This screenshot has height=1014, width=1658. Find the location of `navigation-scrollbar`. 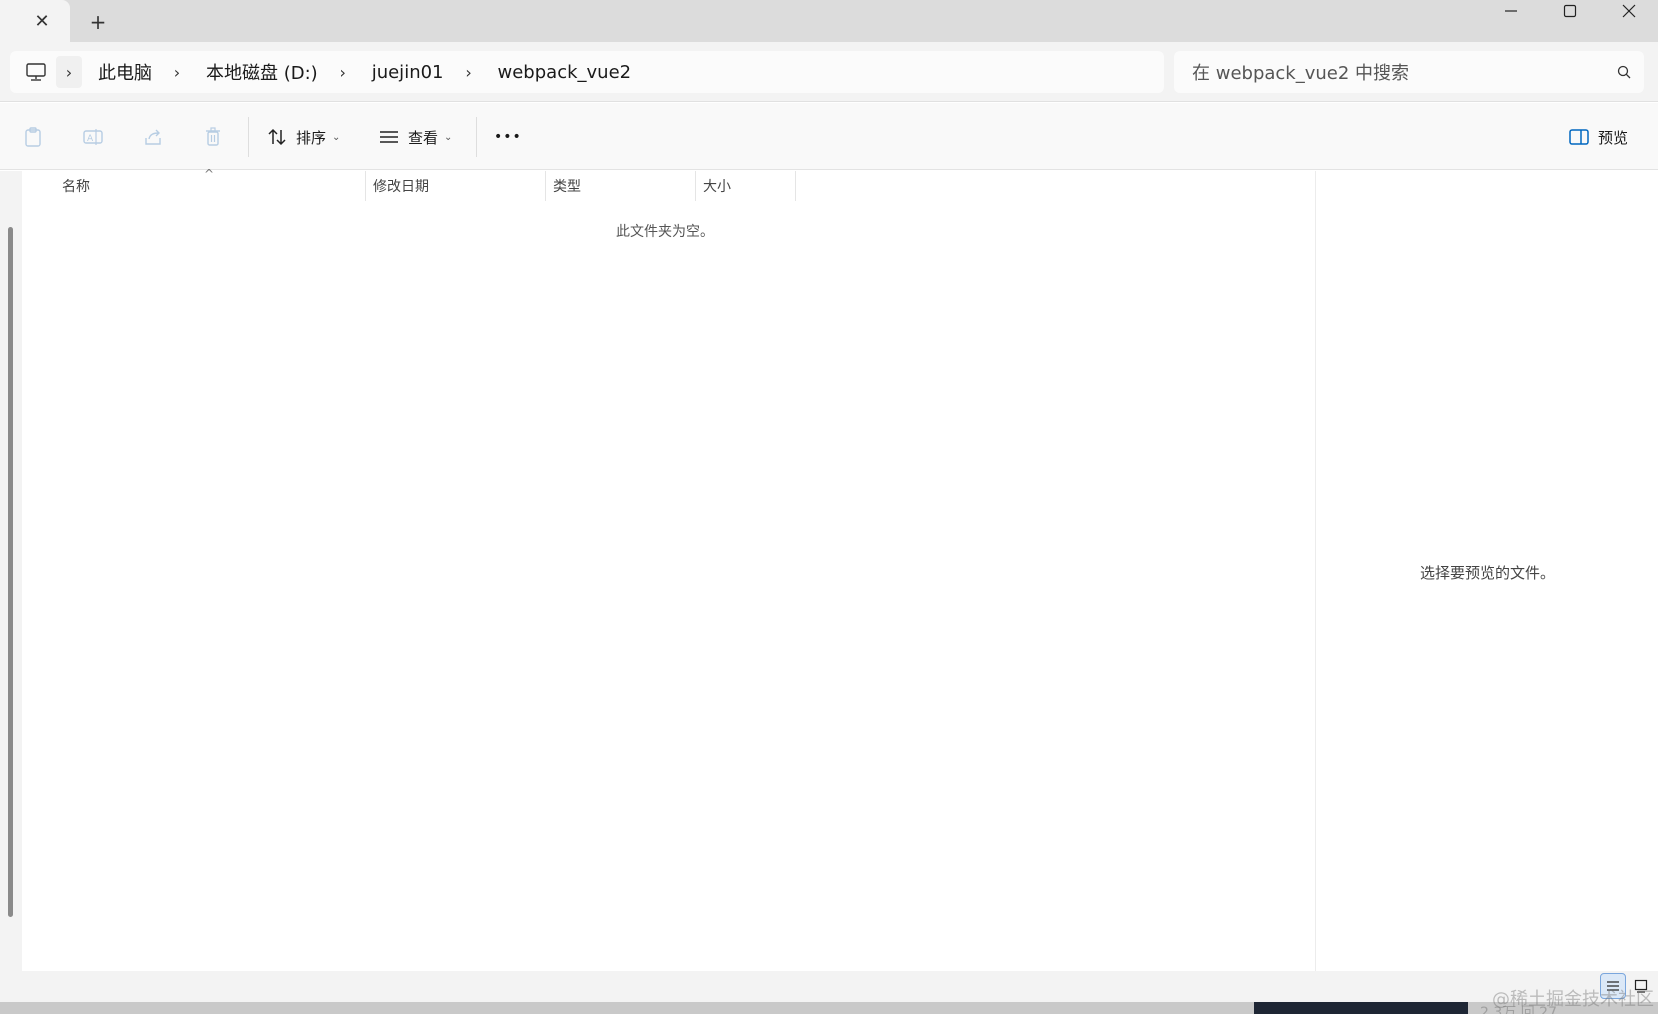

navigation-scrollbar is located at coordinates (10, 572).